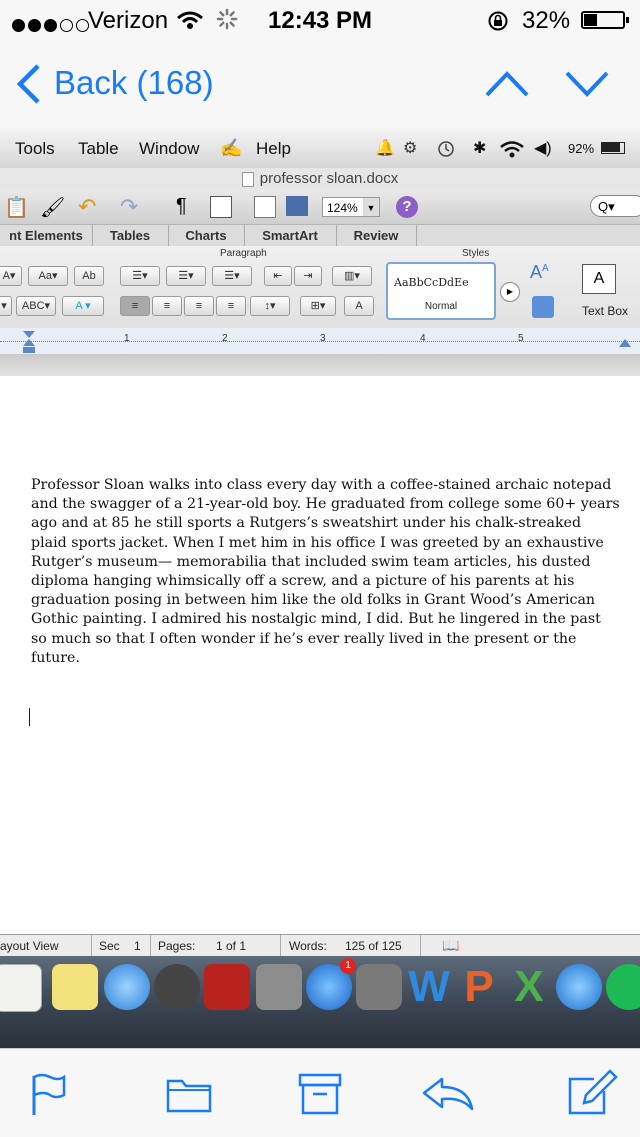 The width and height of the screenshot is (640, 1137). Describe the element at coordinates (232, 276) in the screenshot. I see `multilevel-list-button: ☰▾` at that location.